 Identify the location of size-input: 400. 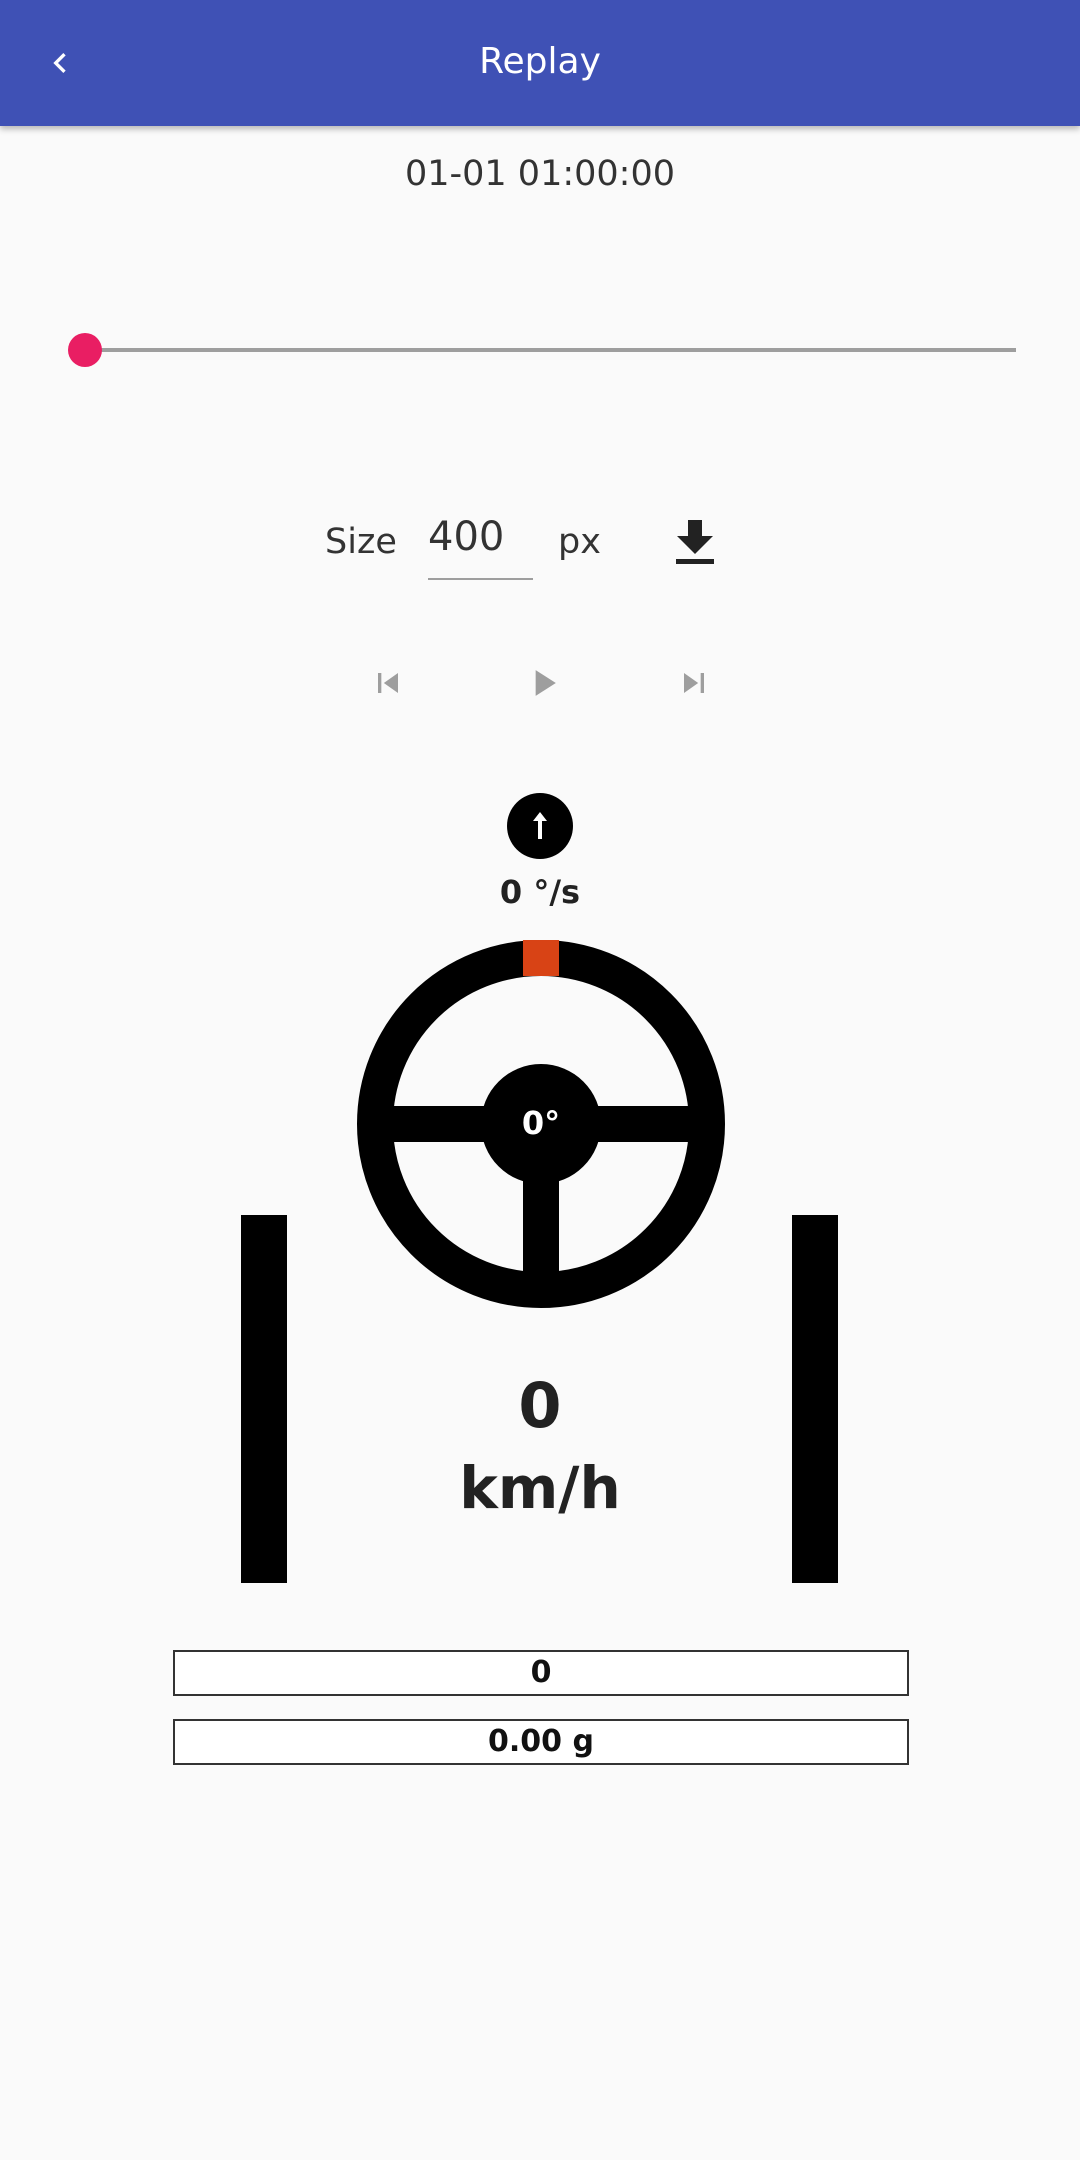
(480, 542).